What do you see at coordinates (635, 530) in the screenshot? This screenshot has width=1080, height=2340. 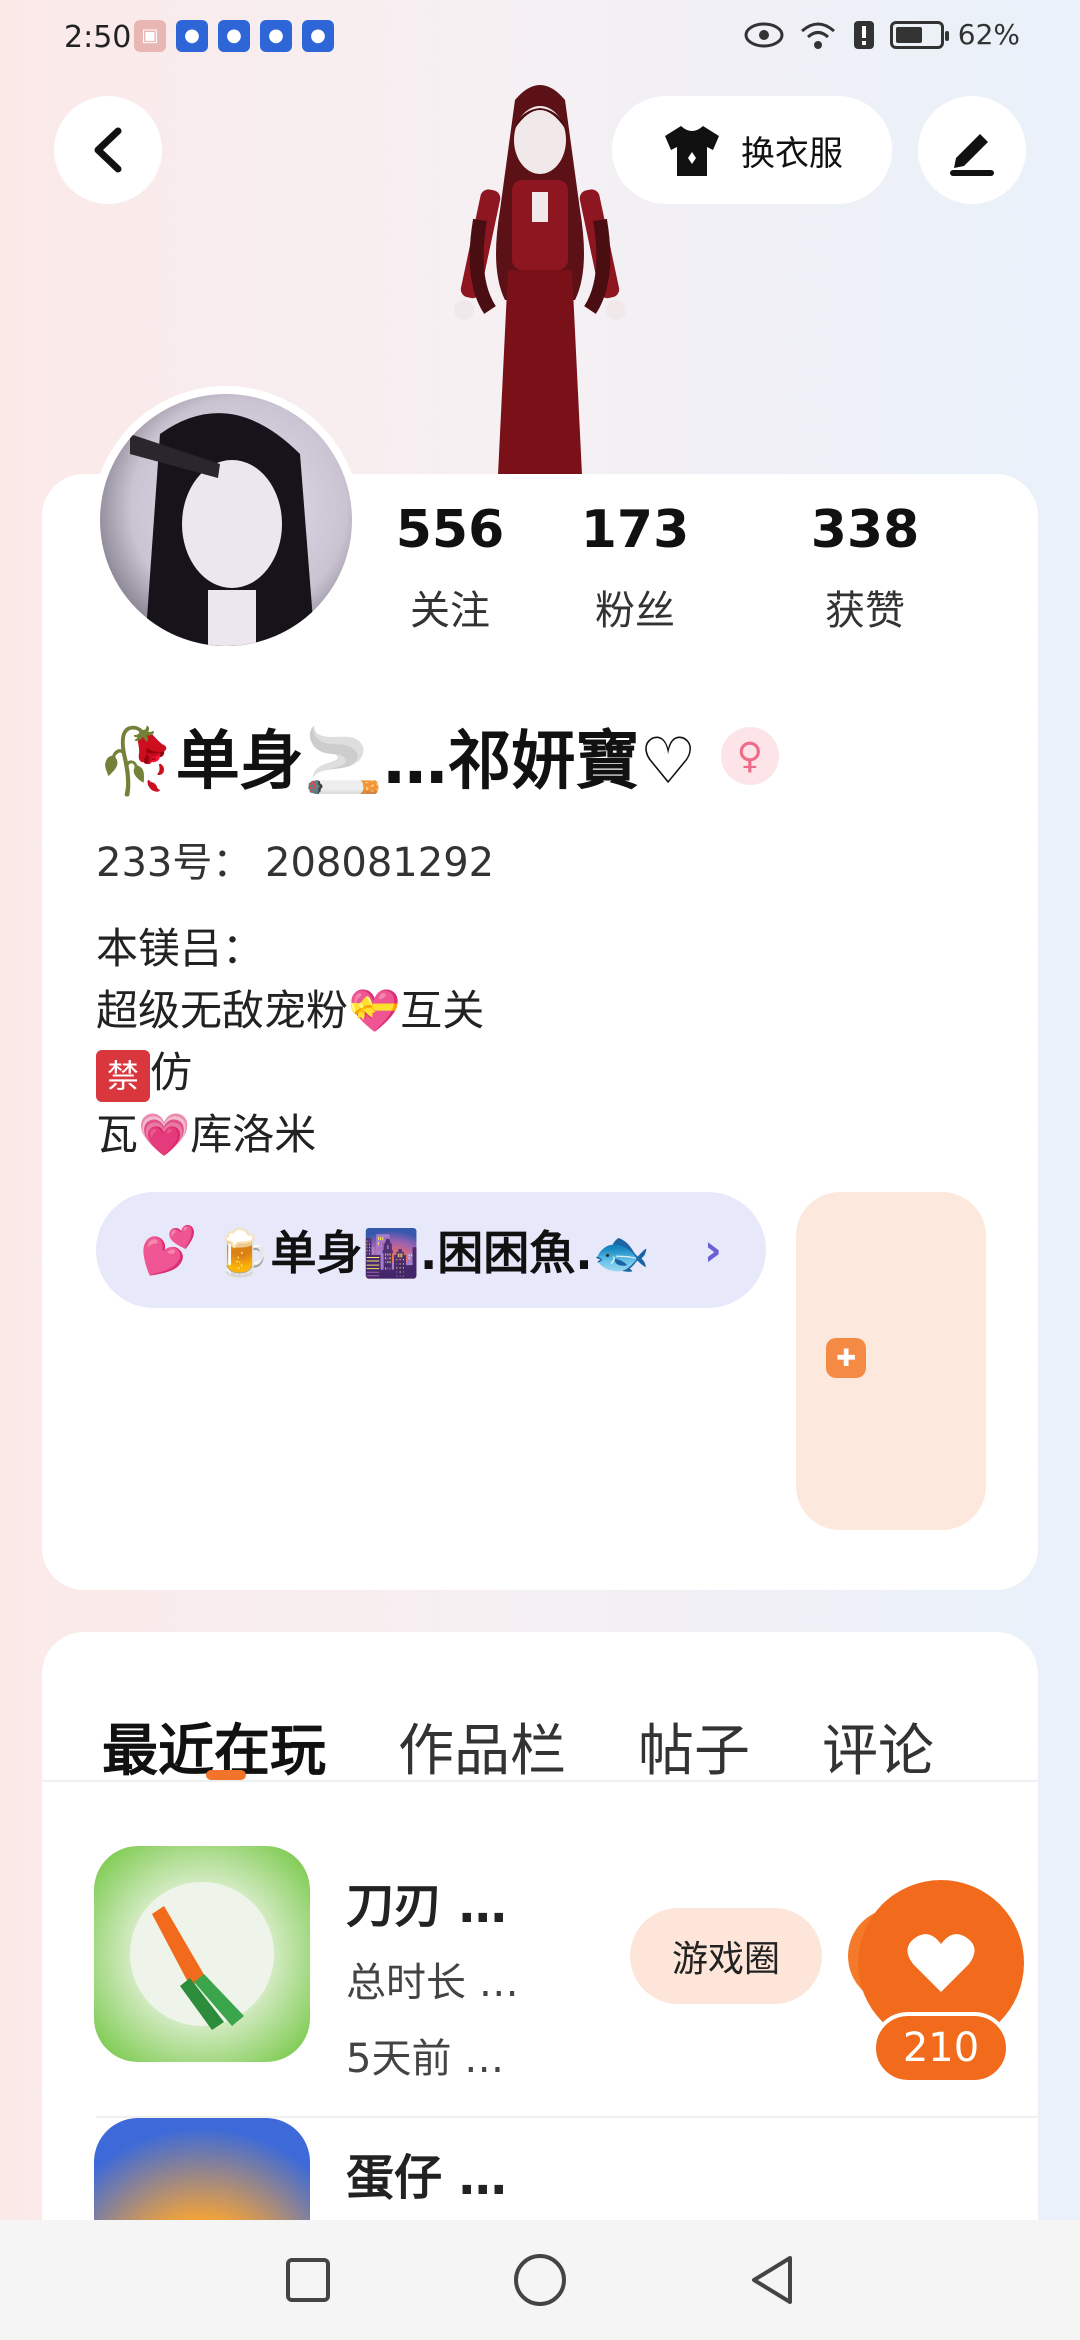 I see `stat-fans-value: 173` at bounding box center [635, 530].